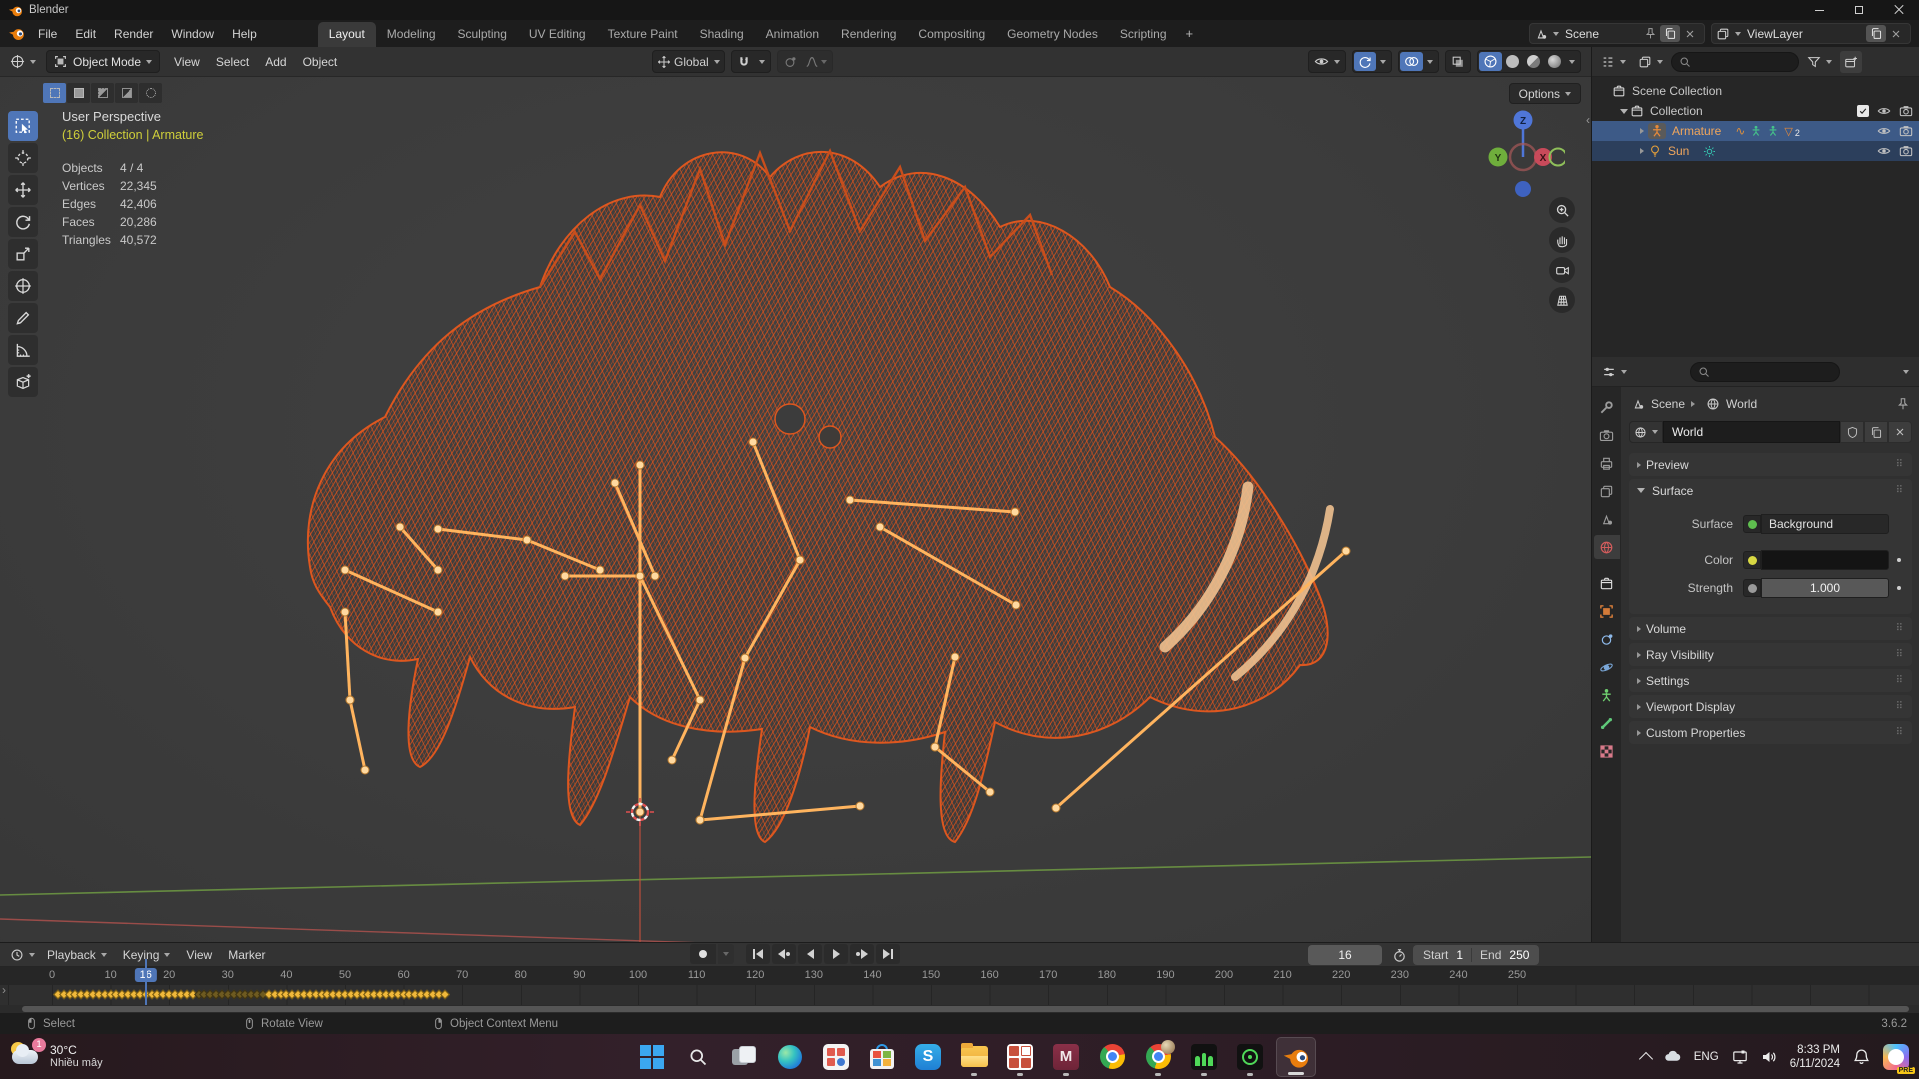 This screenshot has height=1079, width=1919. What do you see at coordinates (1672, 1056) in the screenshot?
I see `onedrive-icon` at bounding box center [1672, 1056].